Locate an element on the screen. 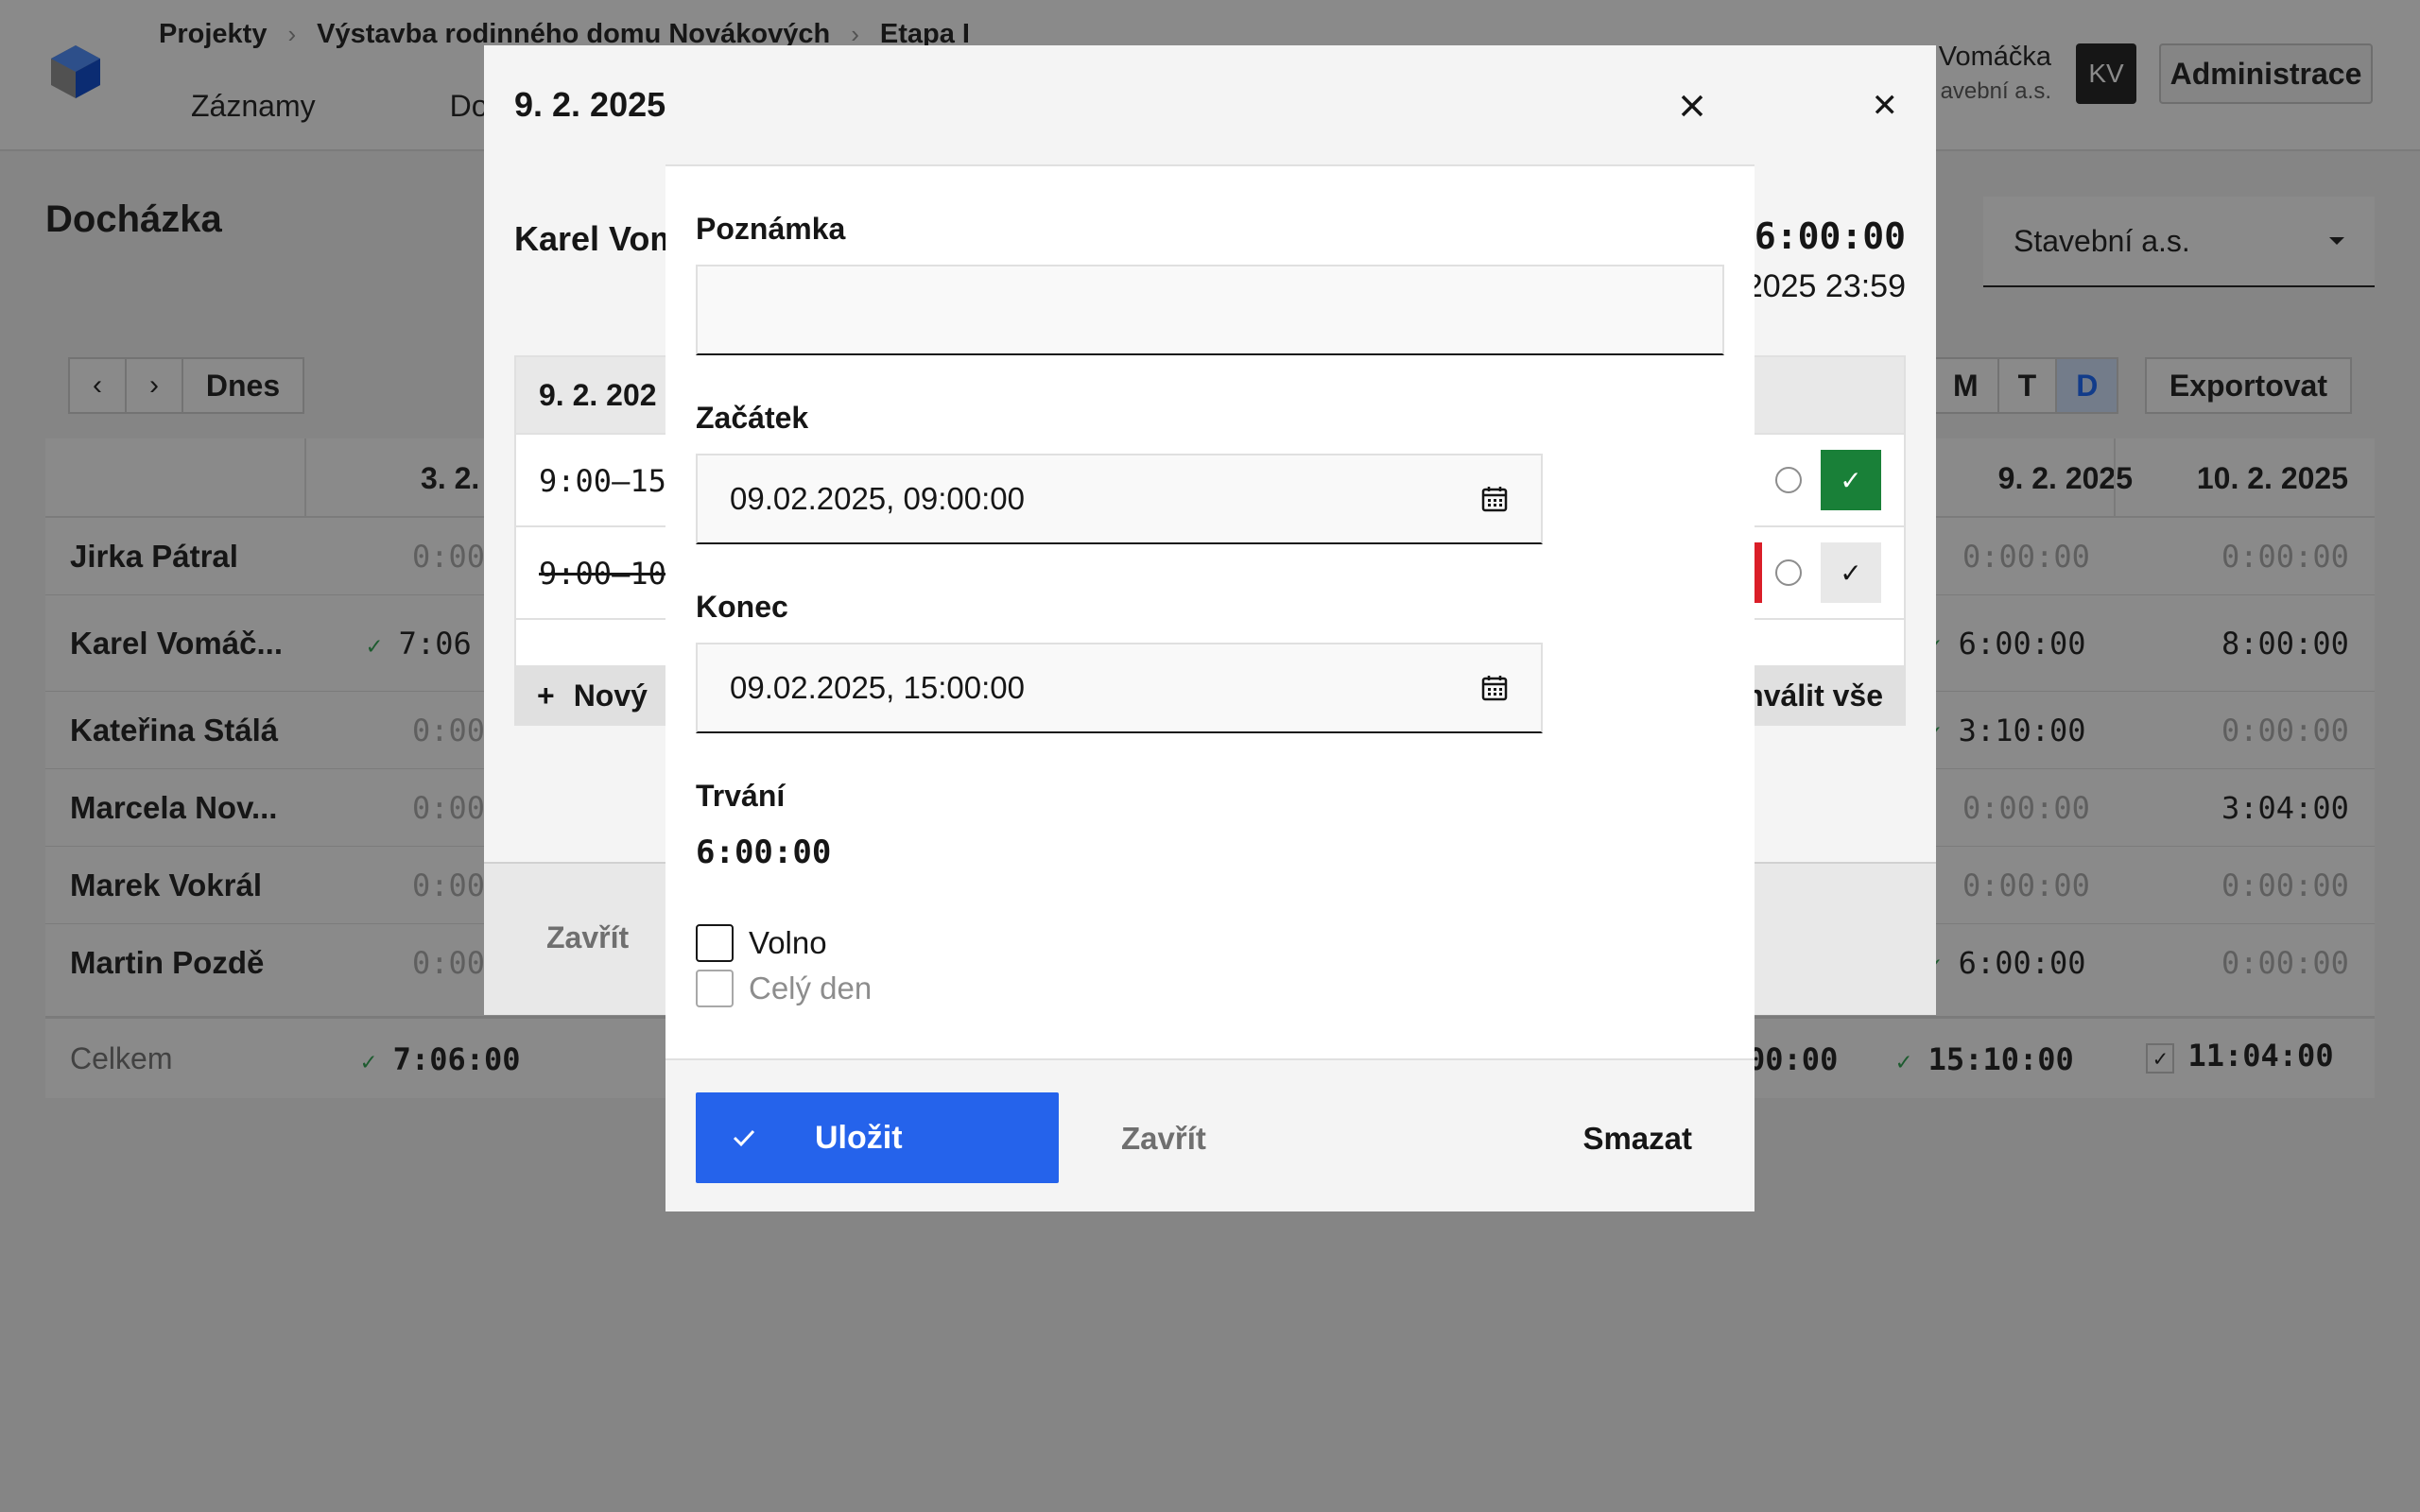  start-value: 09.02.2025, 09:00:00 is located at coordinates (877, 498).